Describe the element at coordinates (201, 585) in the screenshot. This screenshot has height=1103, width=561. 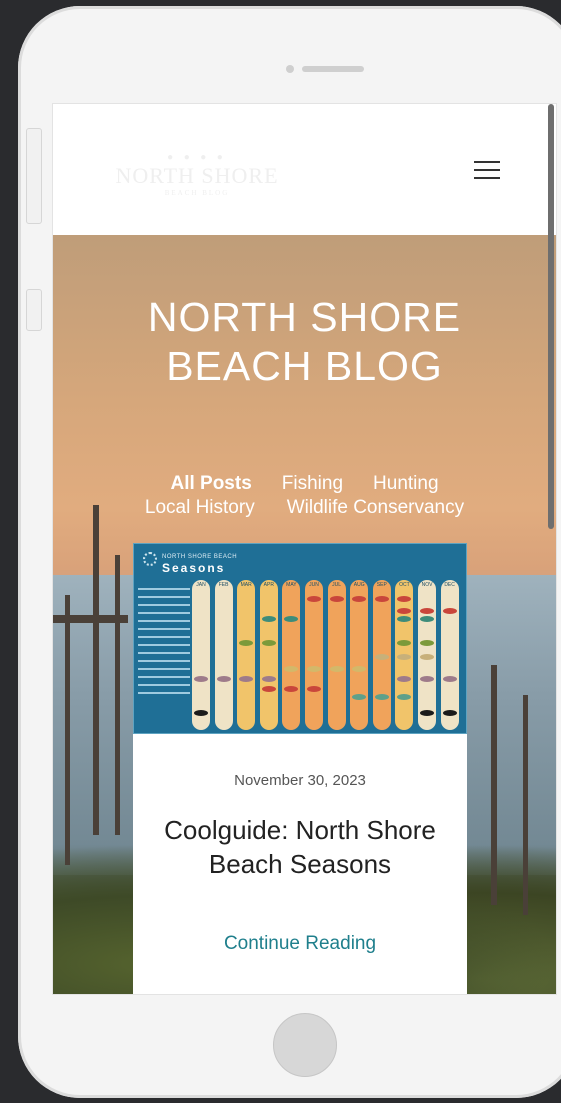
I see `month-label: JAN` at that location.